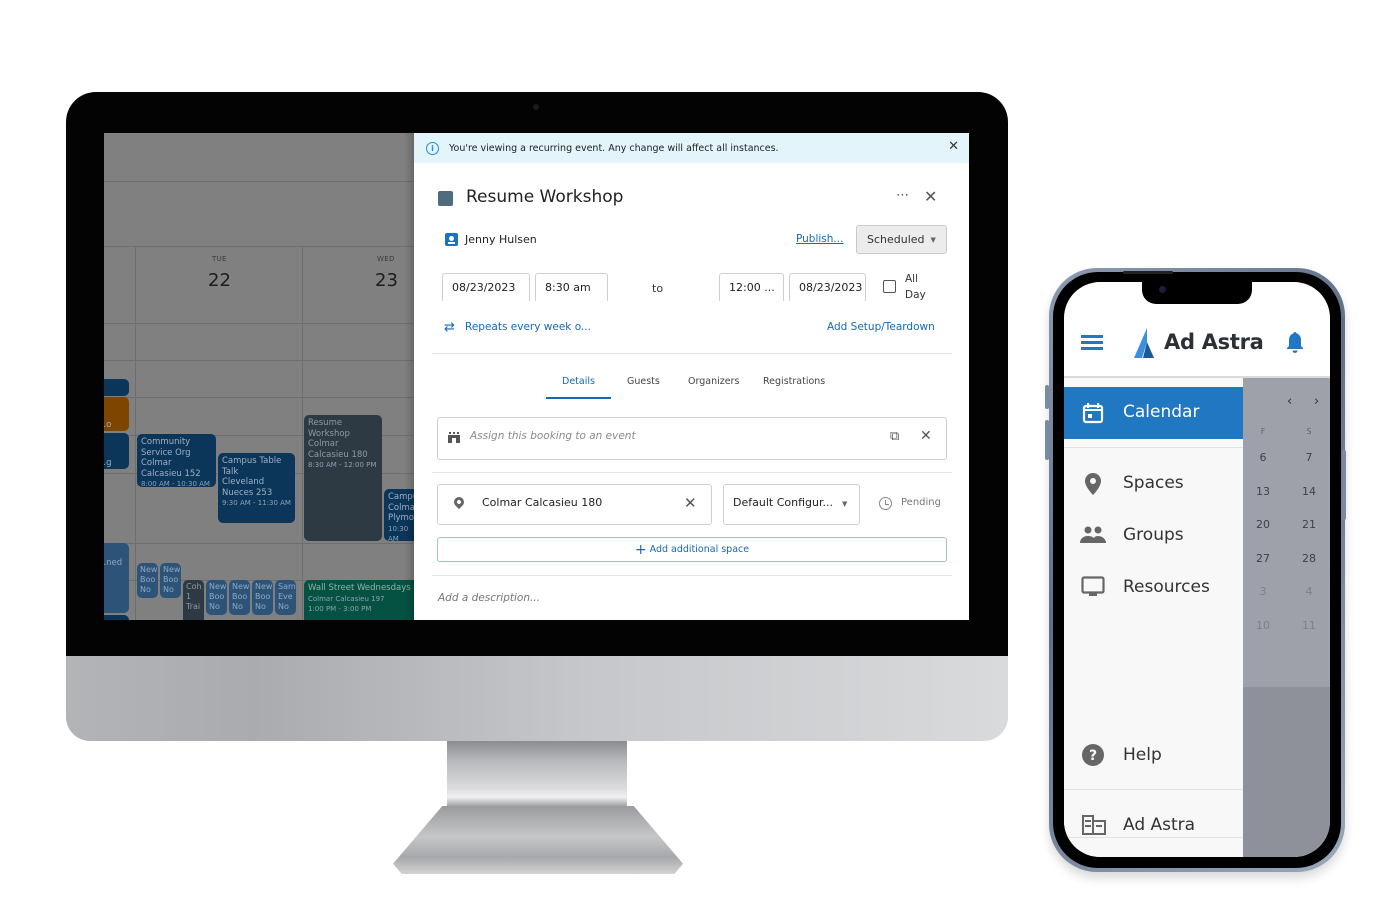  I want to click on calendar-event-small: Sam Eve No, so click(285, 597).